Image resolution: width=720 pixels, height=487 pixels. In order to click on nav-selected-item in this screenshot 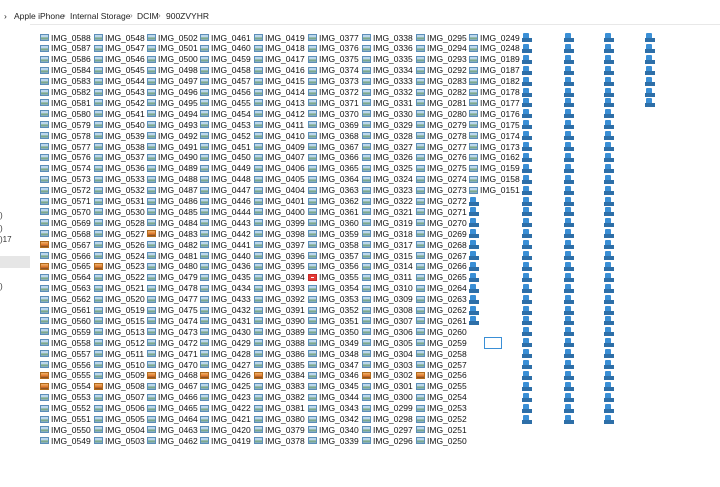, I will do `click(15, 262)`.